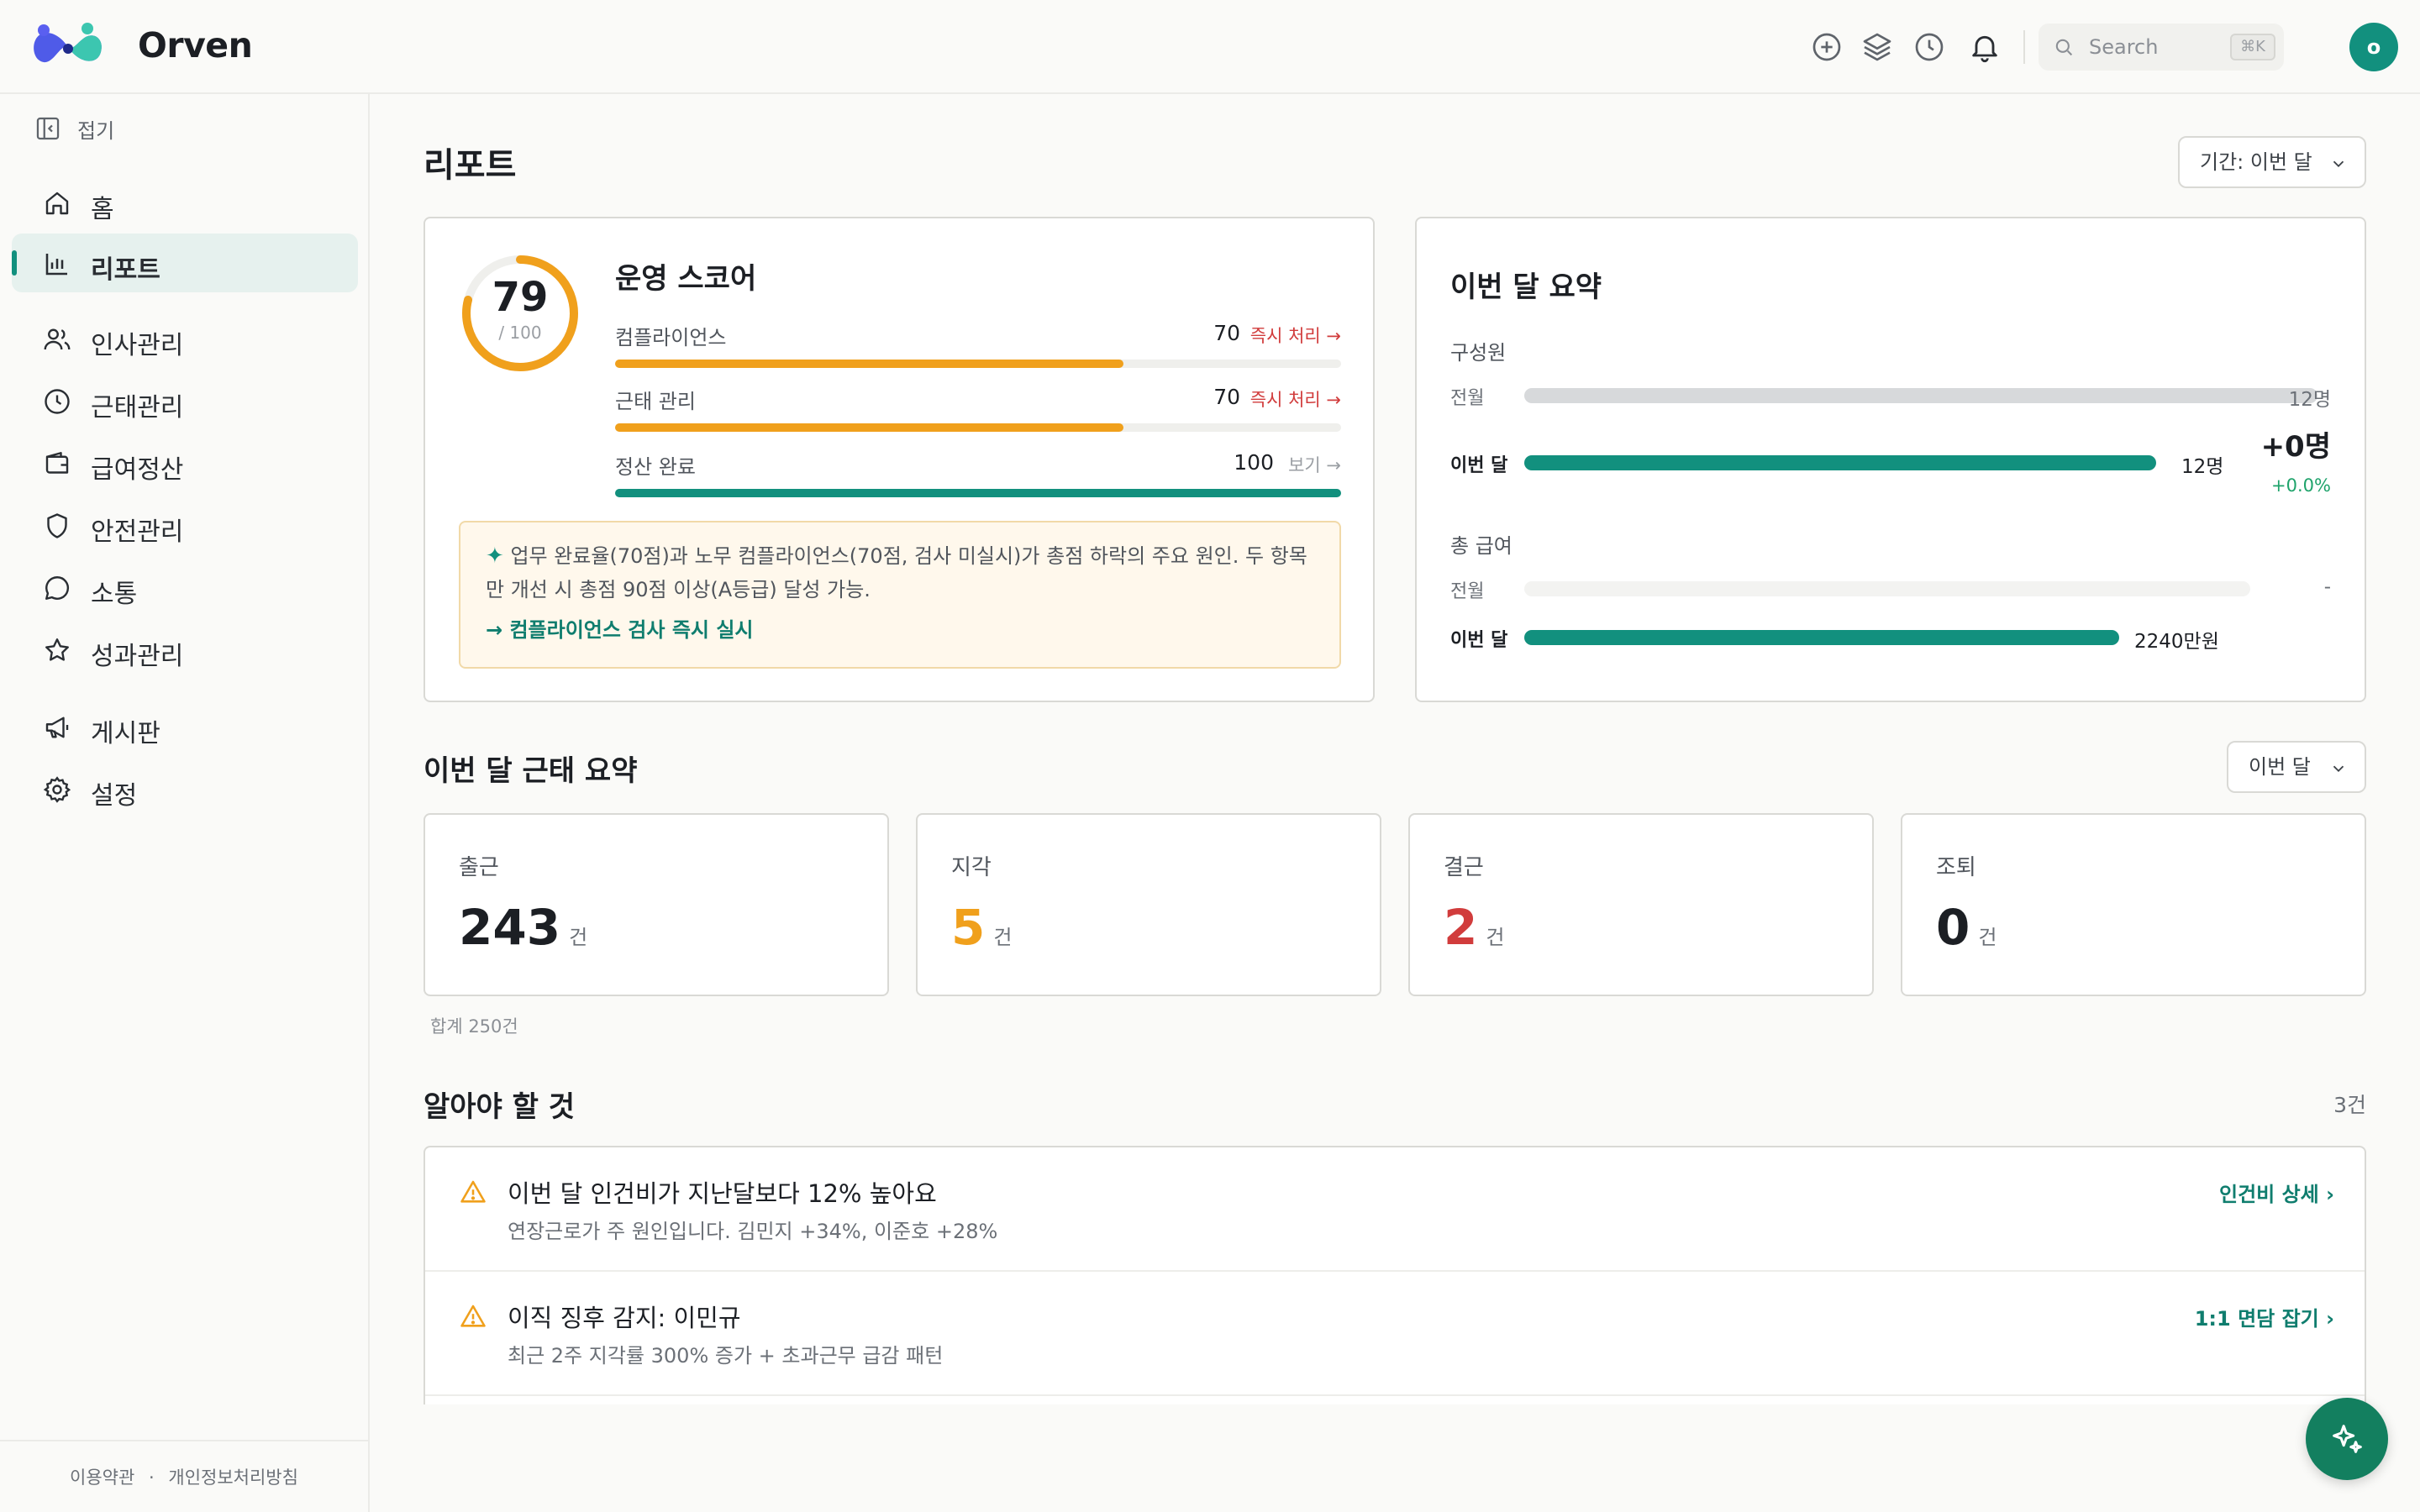 Image resolution: width=2420 pixels, height=1512 pixels. Describe the element at coordinates (56, 265) in the screenshot. I see `bar-chart-icon` at that location.